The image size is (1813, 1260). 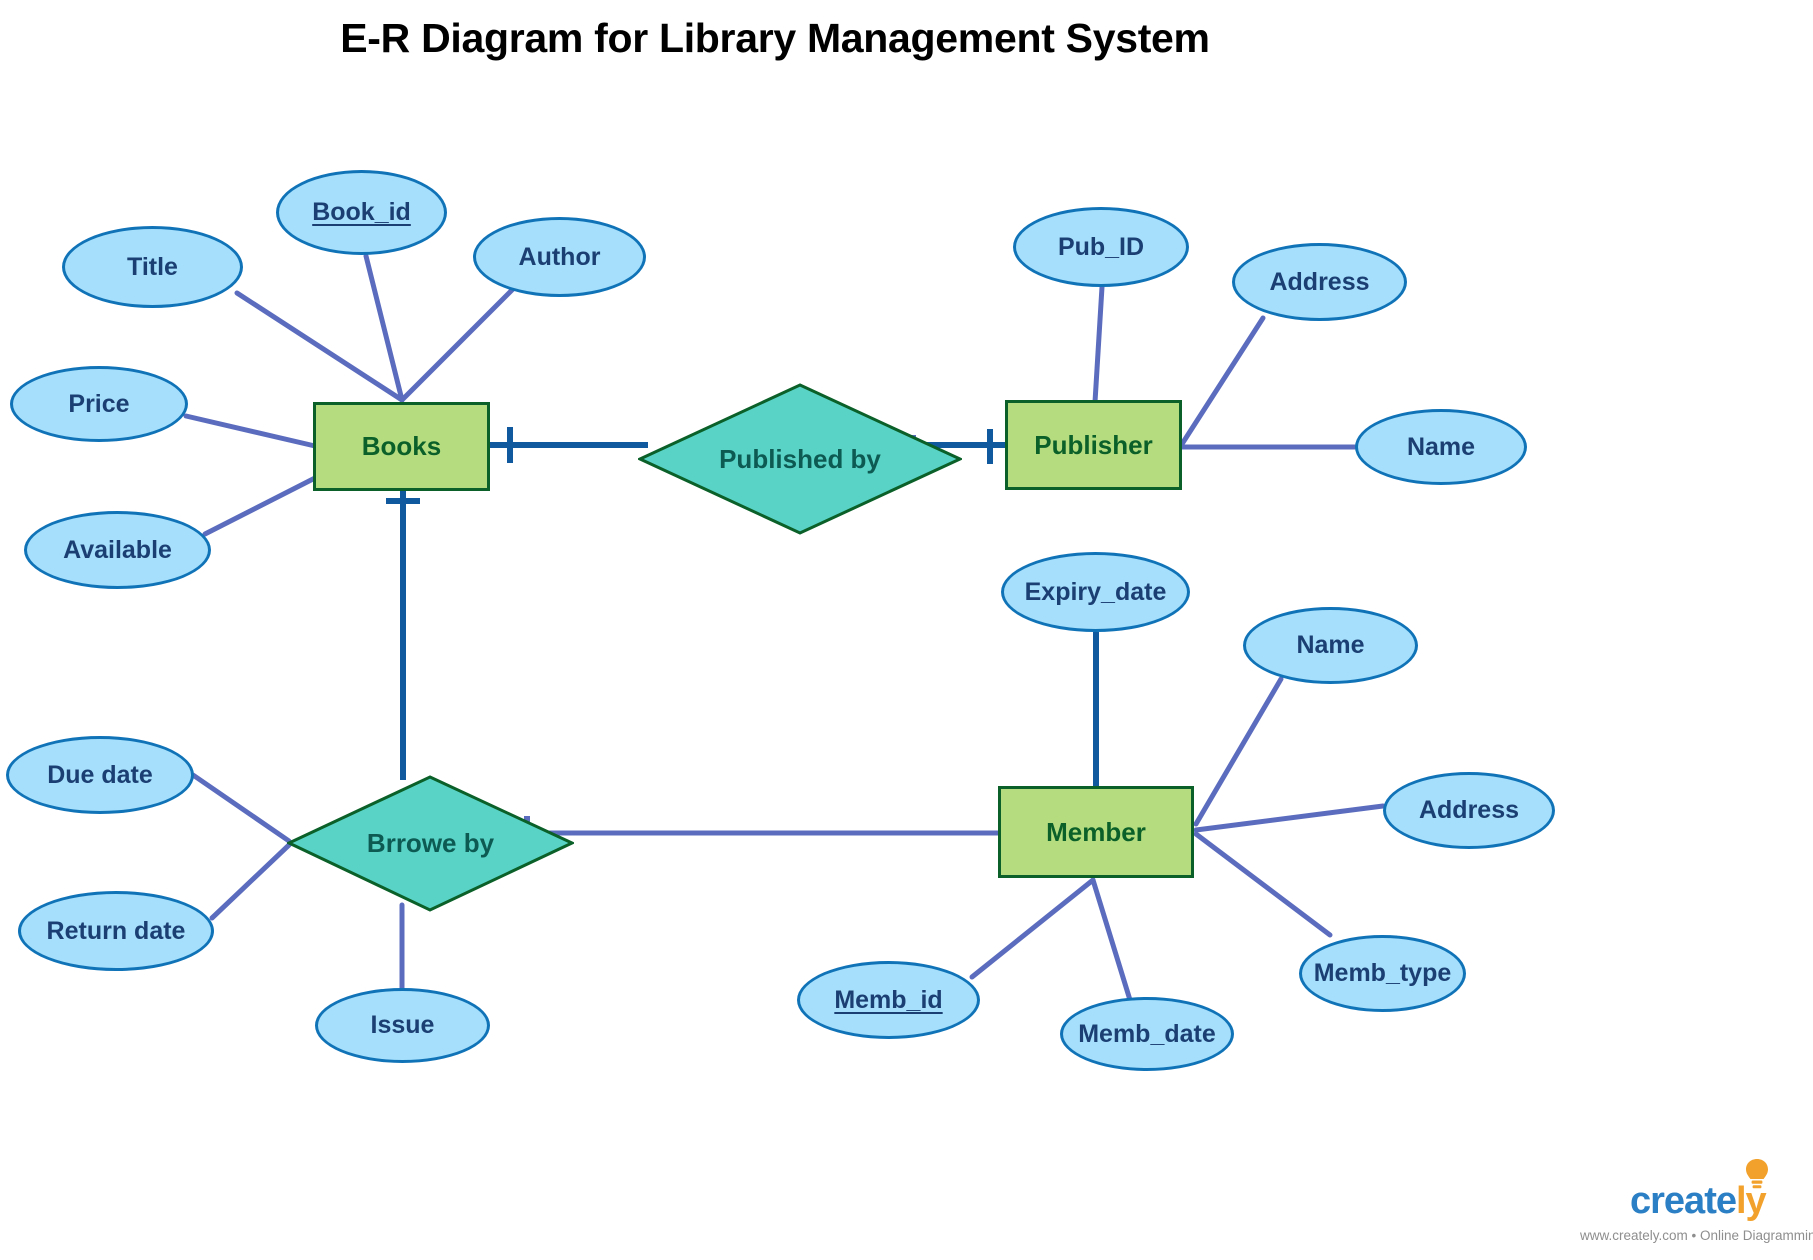 I want to click on edge-membtype-member, so click(x=1263, y=884).